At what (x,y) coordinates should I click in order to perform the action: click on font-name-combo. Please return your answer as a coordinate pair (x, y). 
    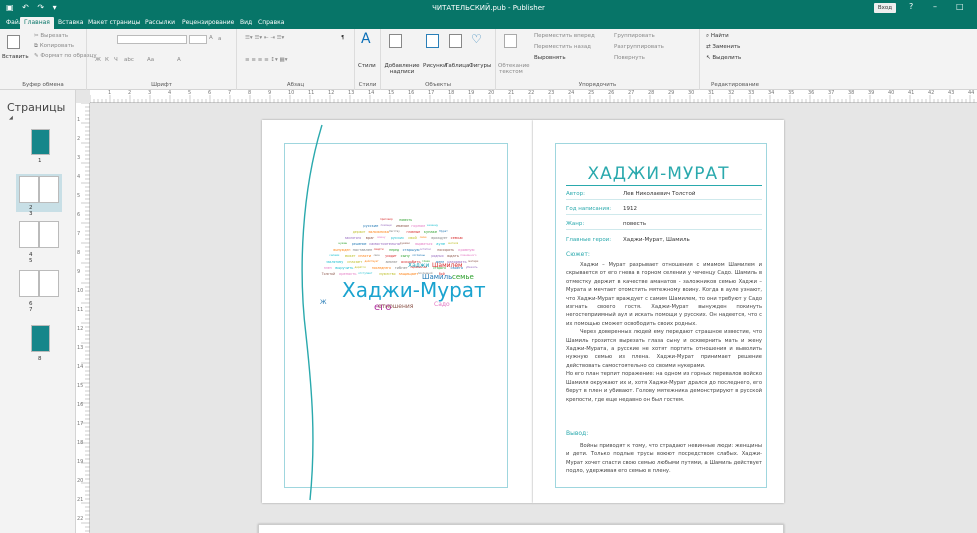
    Looking at the image, I should click on (152, 39).